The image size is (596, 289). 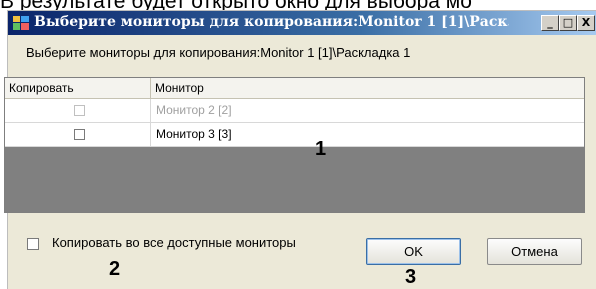 What do you see at coordinates (367, 88) in the screenshot?
I see `column-header-monitor: Монитор` at bounding box center [367, 88].